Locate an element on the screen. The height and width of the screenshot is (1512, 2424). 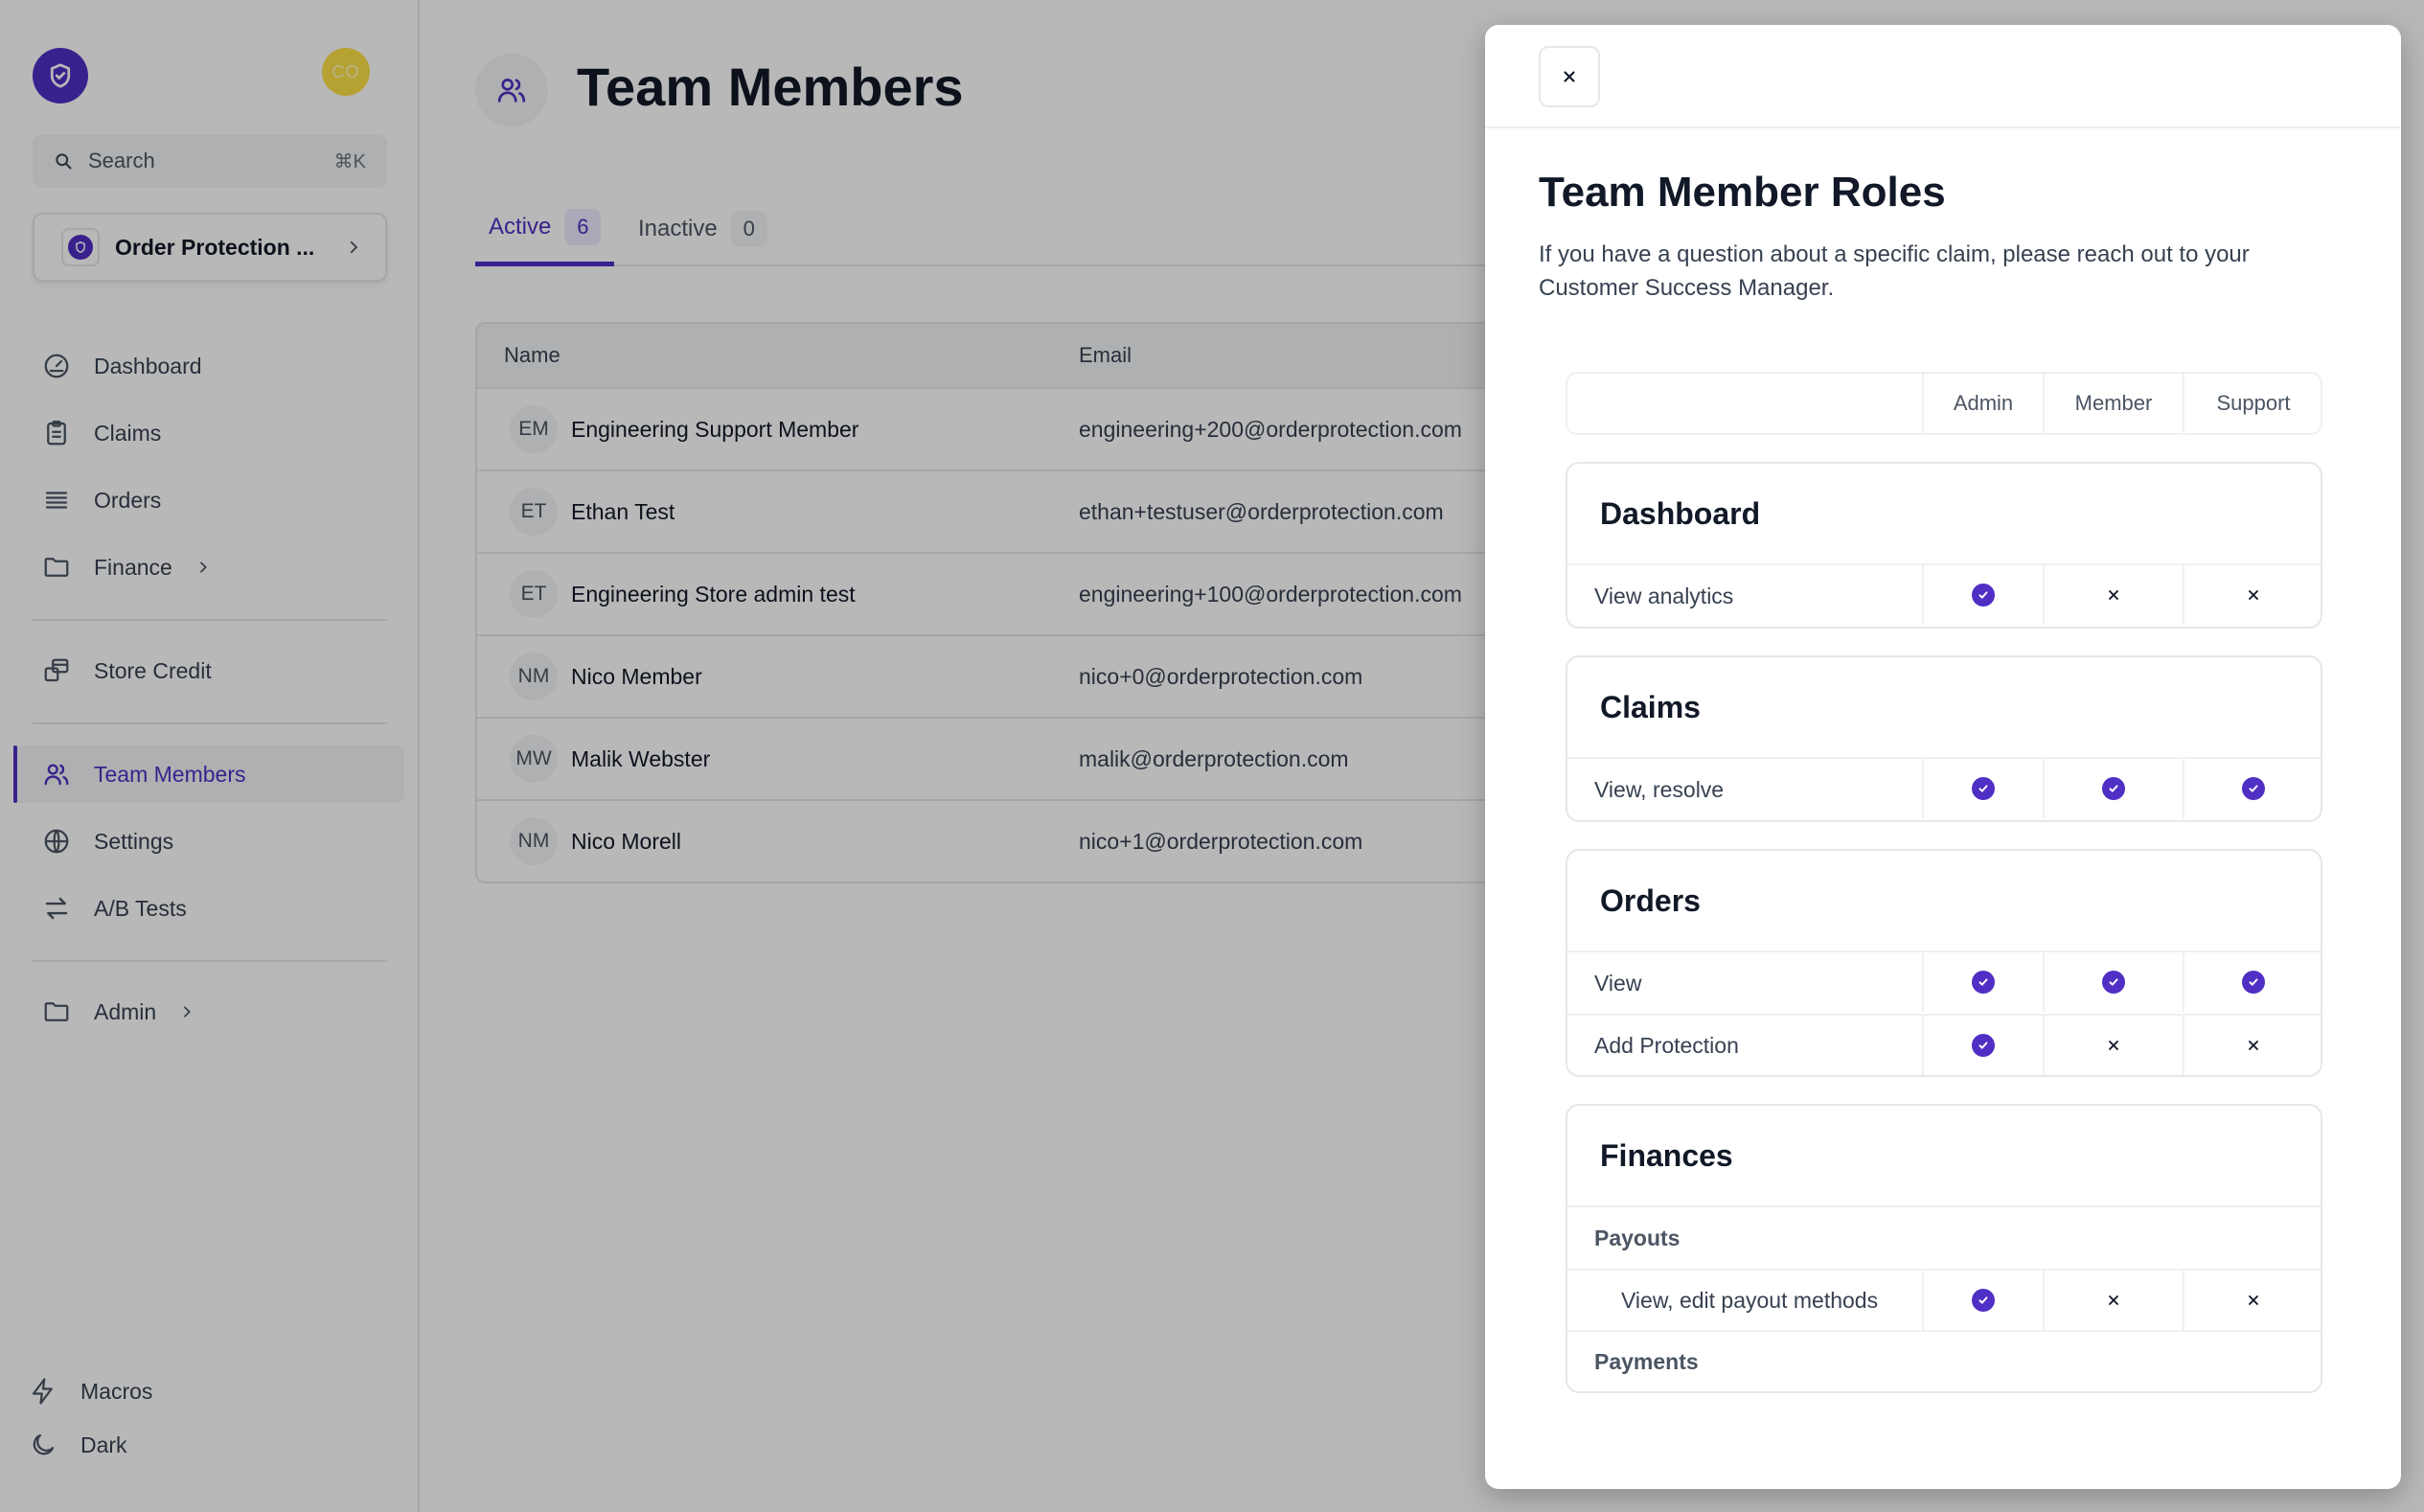
section-dashboard: Dashboard View analytics is located at coordinates (1944, 545).